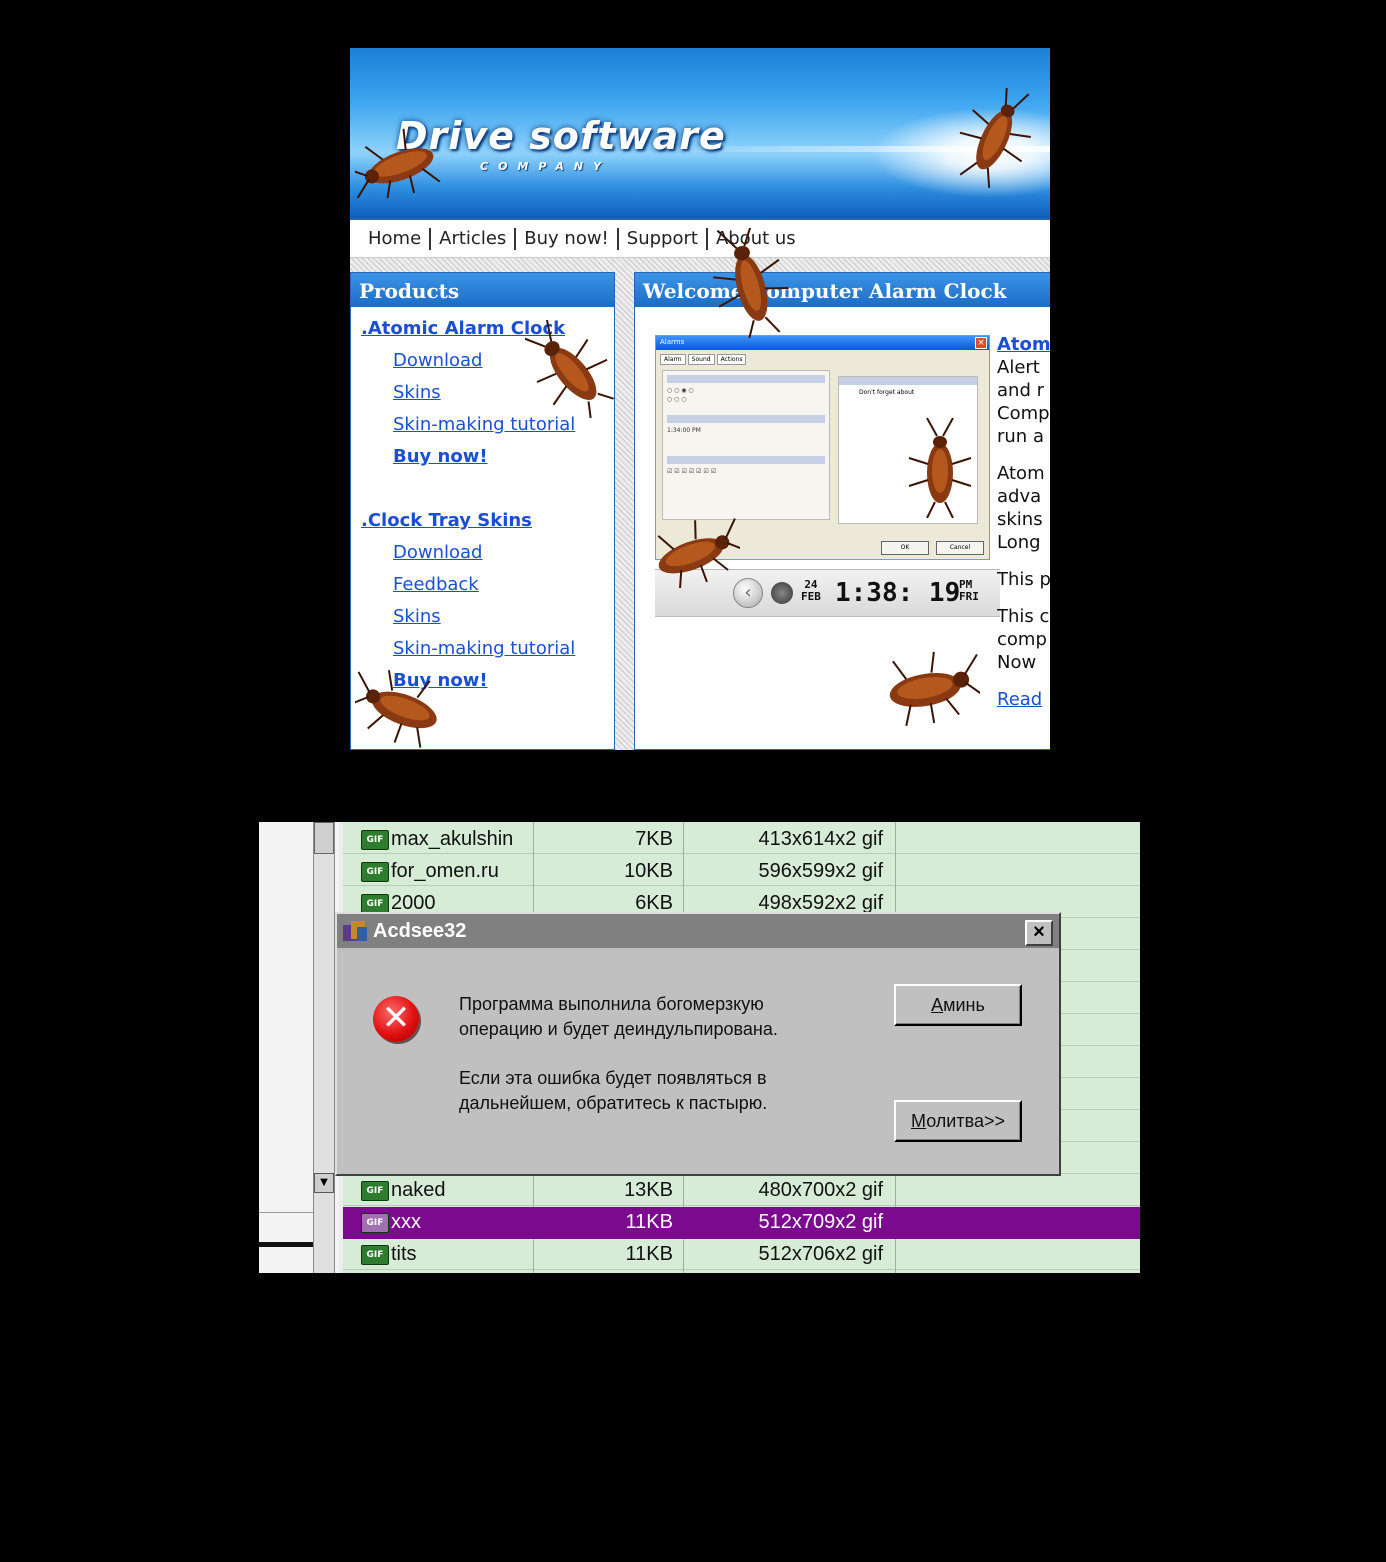 This screenshot has height=1562, width=1386. What do you see at coordinates (404, 1254) in the screenshot?
I see `file-name: tits` at bounding box center [404, 1254].